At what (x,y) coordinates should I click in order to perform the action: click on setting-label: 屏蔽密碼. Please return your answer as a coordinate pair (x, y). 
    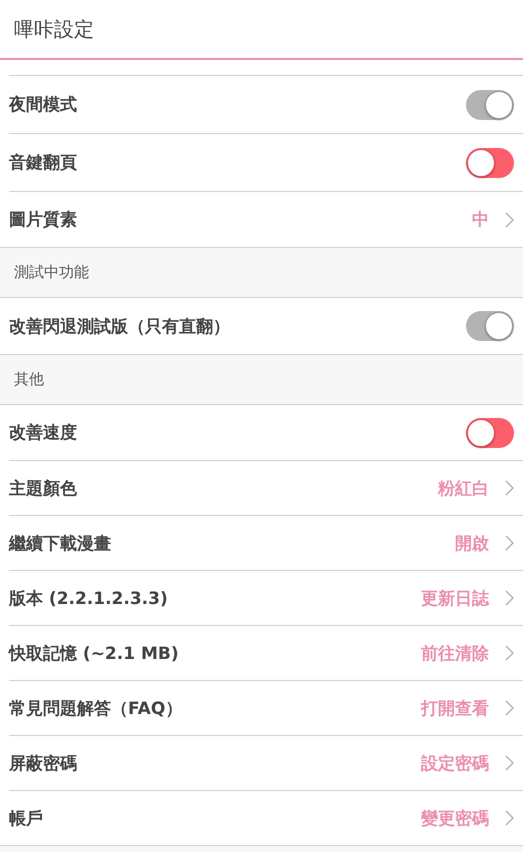
    Looking at the image, I should click on (43, 763).